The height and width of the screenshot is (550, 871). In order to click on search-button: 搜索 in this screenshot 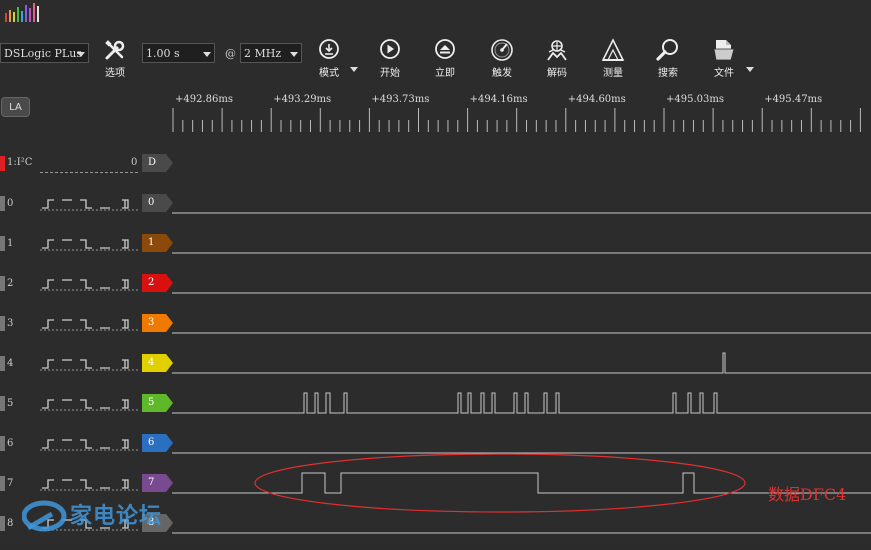, I will do `click(668, 58)`.